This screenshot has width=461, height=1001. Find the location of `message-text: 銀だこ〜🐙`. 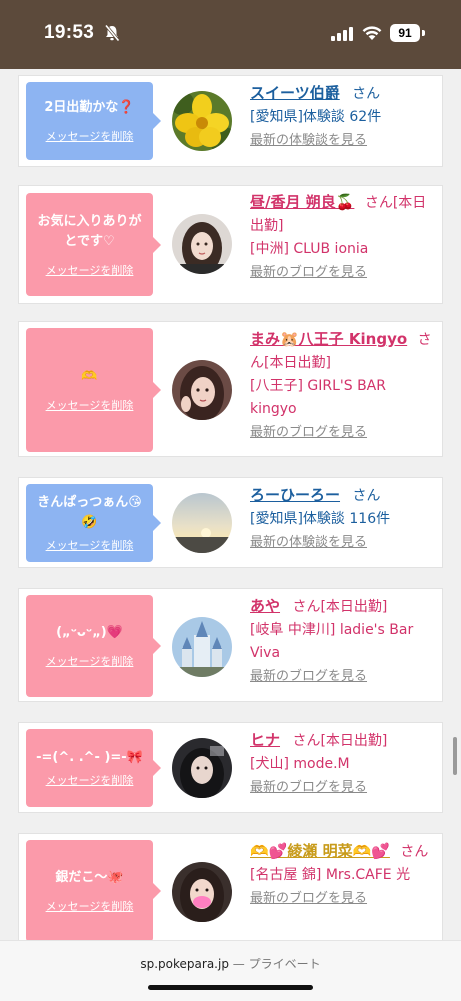

message-text: 銀だこ〜🐙 is located at coordinates (89, 877).